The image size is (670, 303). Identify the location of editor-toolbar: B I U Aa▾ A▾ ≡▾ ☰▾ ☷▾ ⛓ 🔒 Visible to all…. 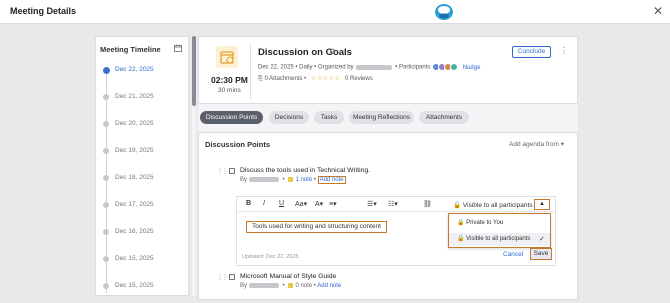
(396, 204).